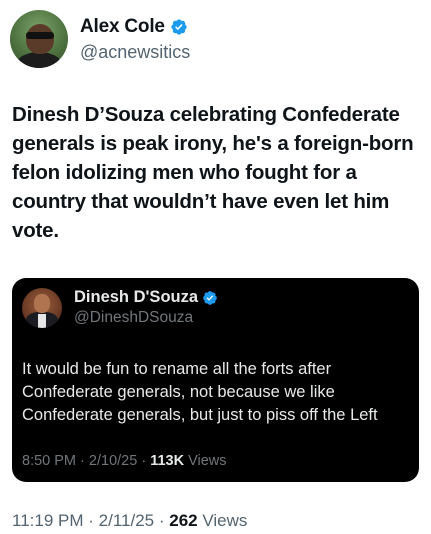 The height and width of the screenshot is (534, 431). I want to click on quoted-author-avatar, so click(42, 308).